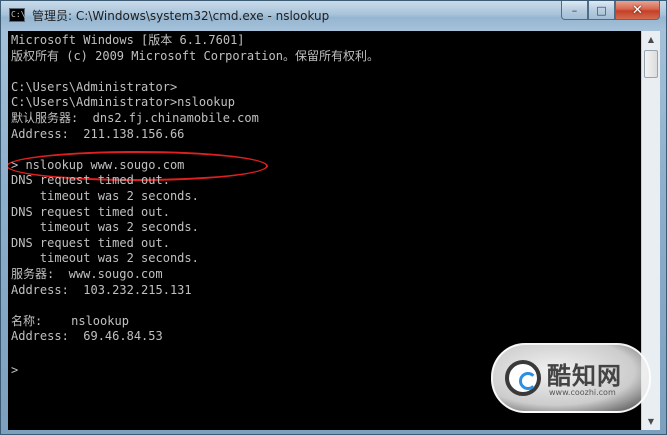 Image resolution: width=667 pixels, height=435 pixels. Describe the element at coordinates (101, 289) in the screenshot. I see `console-line: Address: 103.232.215.131` at that location.